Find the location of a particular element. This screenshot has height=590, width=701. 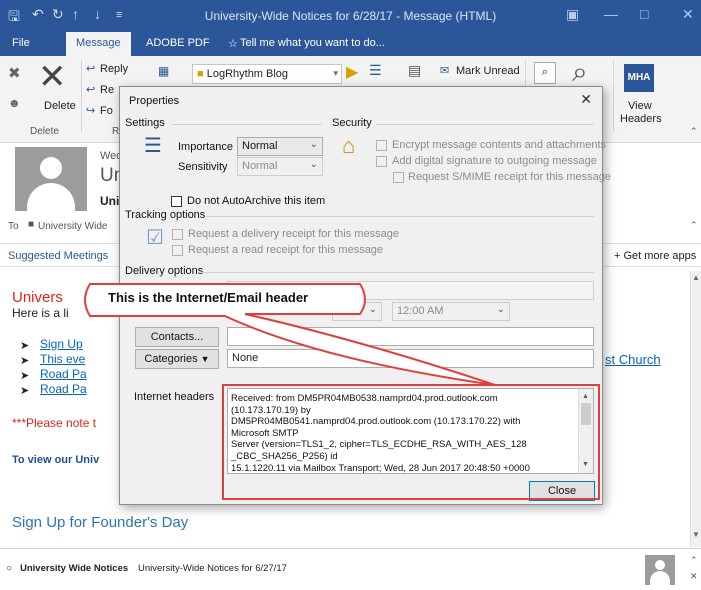

signature-checkbox is located at coordinates (381, 161).